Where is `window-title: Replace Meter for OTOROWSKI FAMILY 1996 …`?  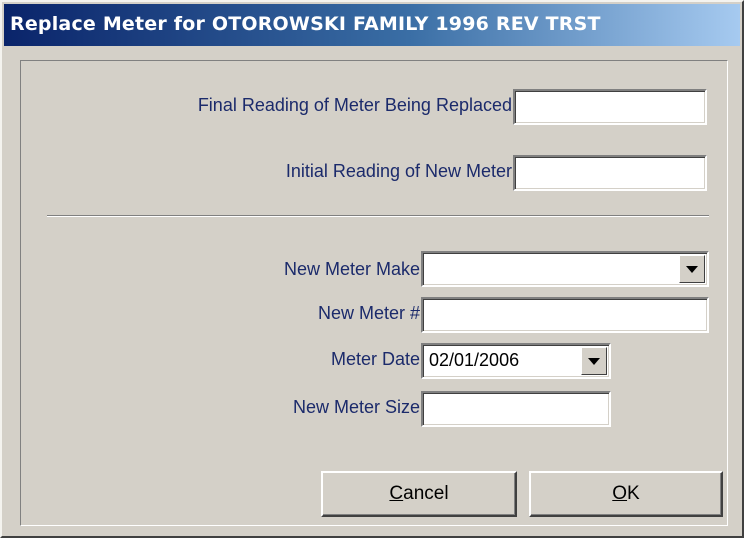 window-title: Replace Meter for OTOROWSKI FAMILY 1996 … is located at coordinates (305, 24).